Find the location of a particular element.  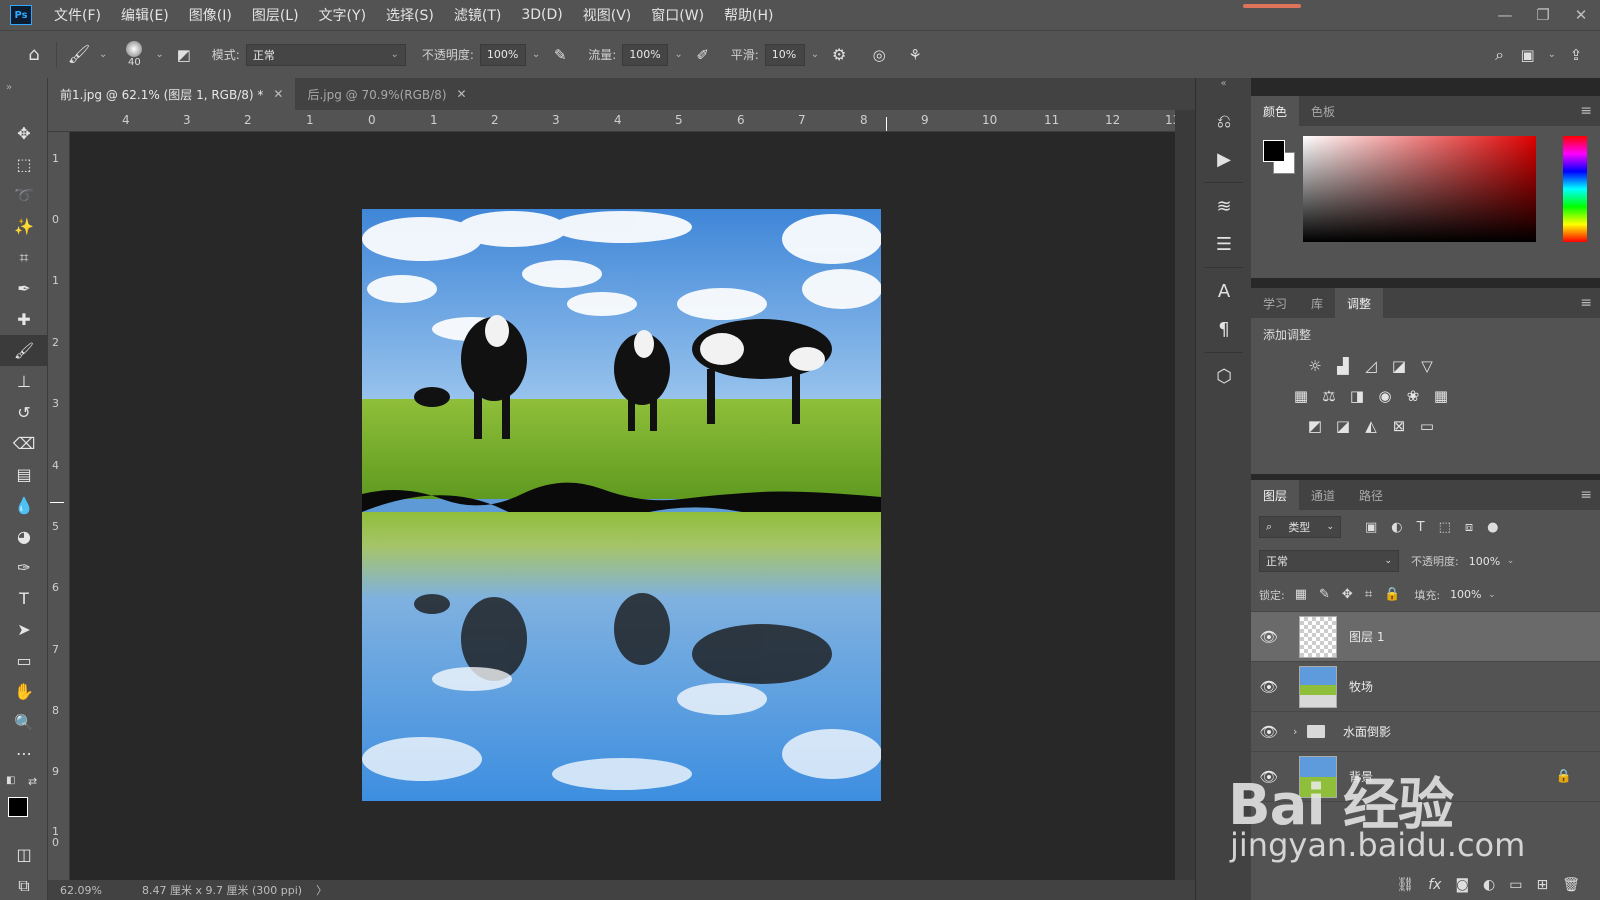

smart-object-filter-icon: ⧈ is located at coordinates (1469, 527).